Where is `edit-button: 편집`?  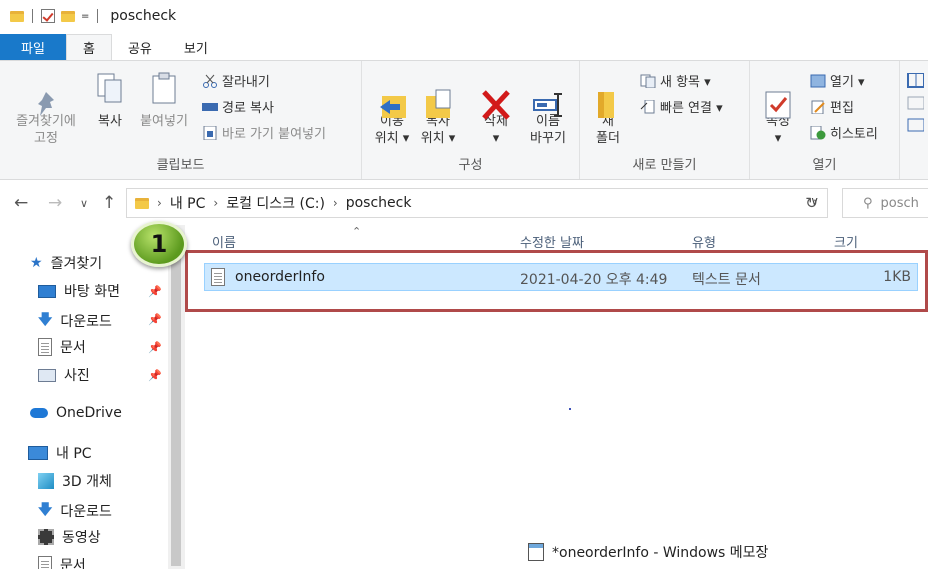 edit-button: 편집 is located at coordinates (832, 106).